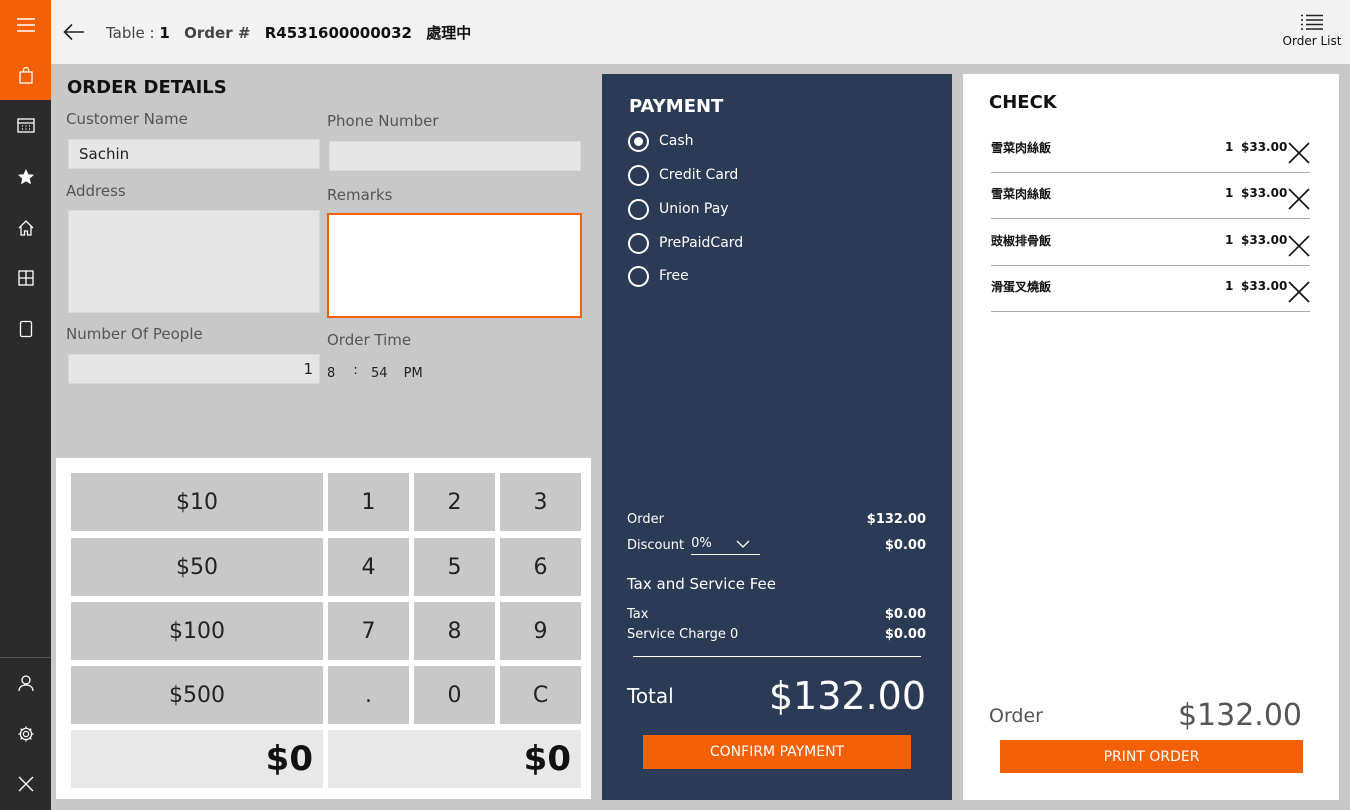 The height and width of the screenshot is (810, 1350). I want to click on payment-method-label: Union Pay, so click(694, 209).